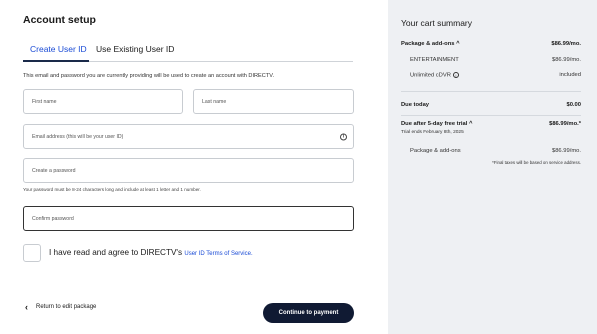 This screenshot has width=597, height=334. I want to click on last-name-placeholder: Last name, so click(214, 101).